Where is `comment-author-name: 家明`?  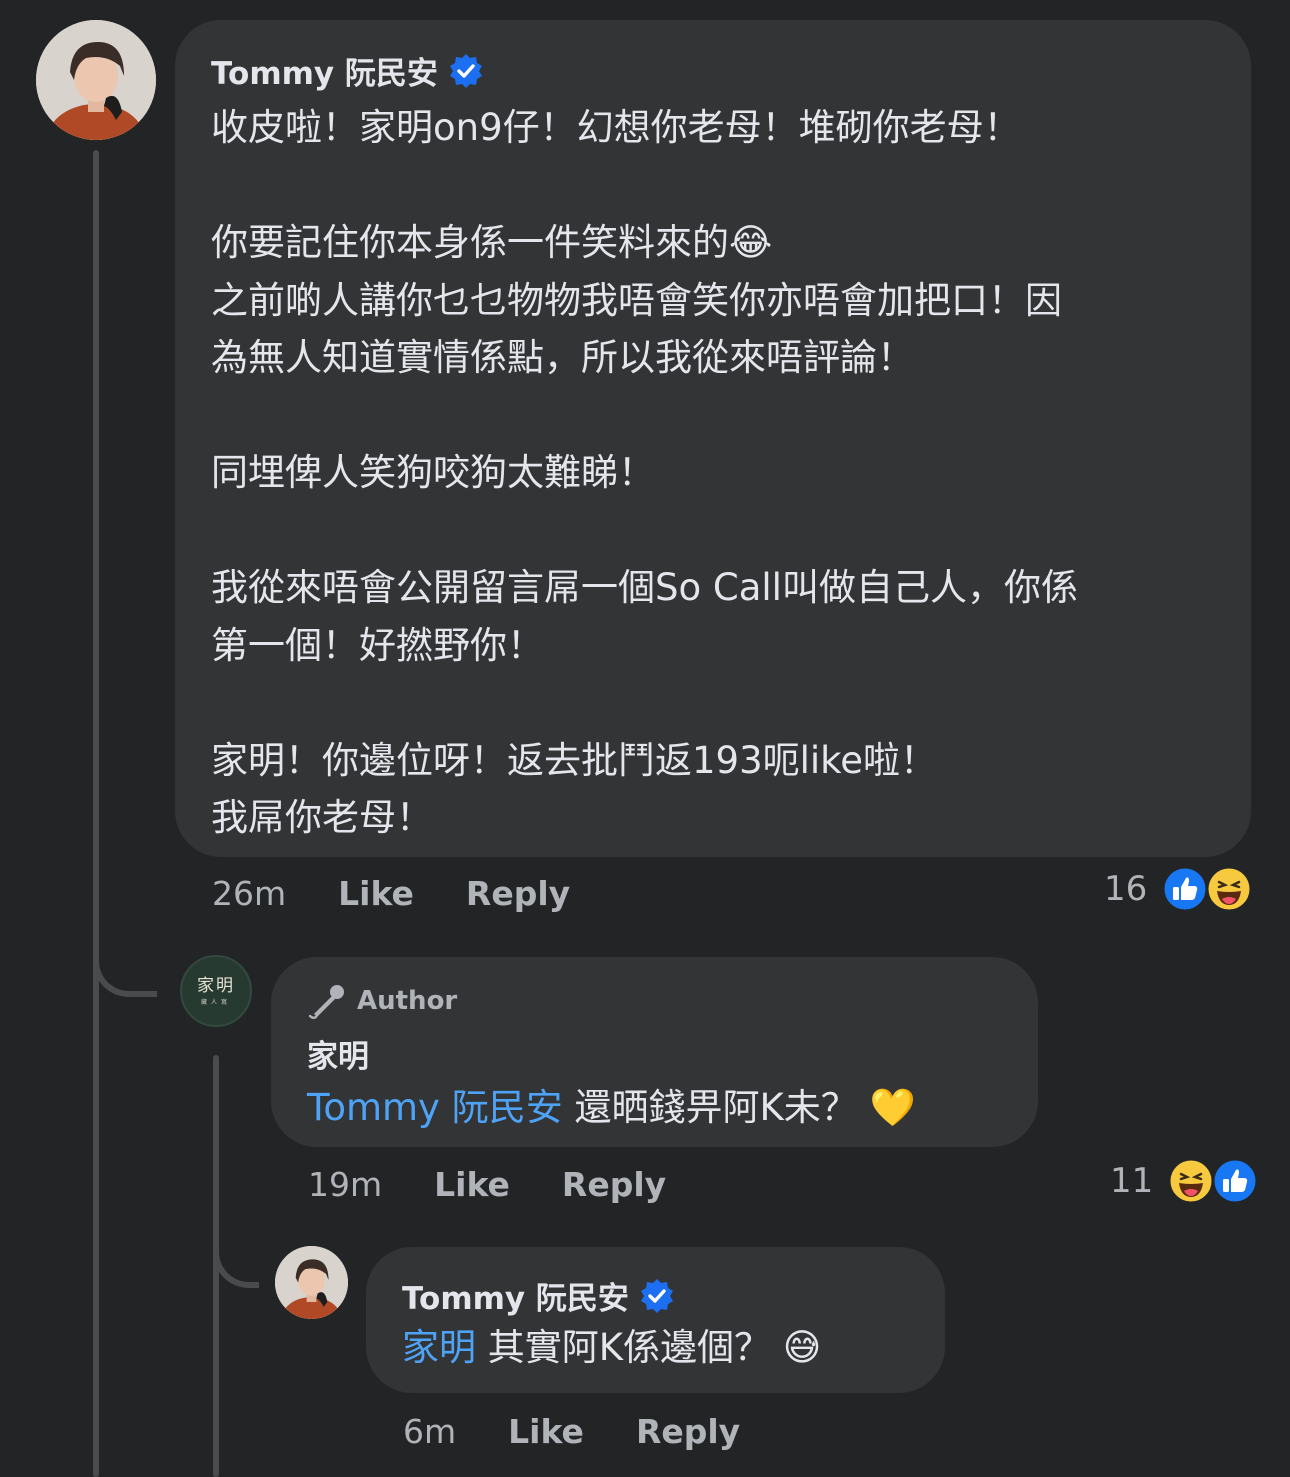
comment-author-name: 家明 is located at coordinates (654, 1053).